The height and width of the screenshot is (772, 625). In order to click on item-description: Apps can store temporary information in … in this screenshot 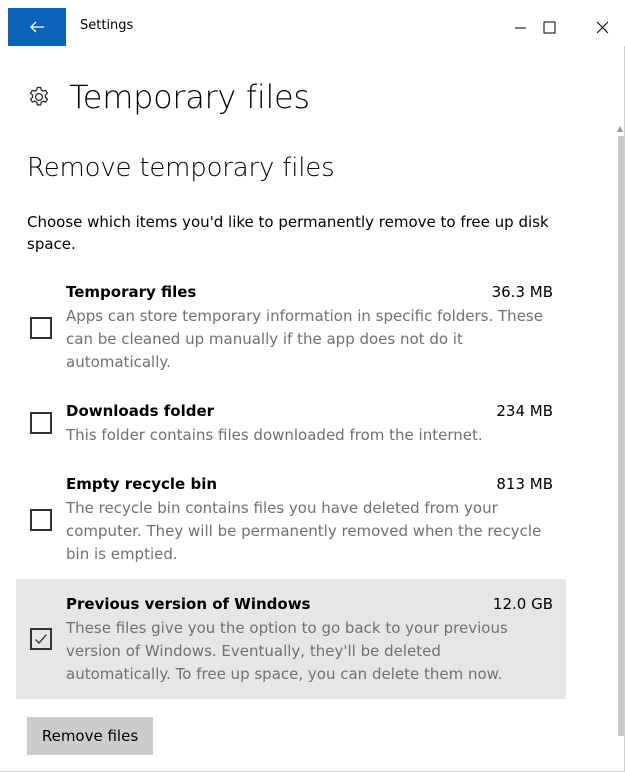, I will do `click(304, 339)`.